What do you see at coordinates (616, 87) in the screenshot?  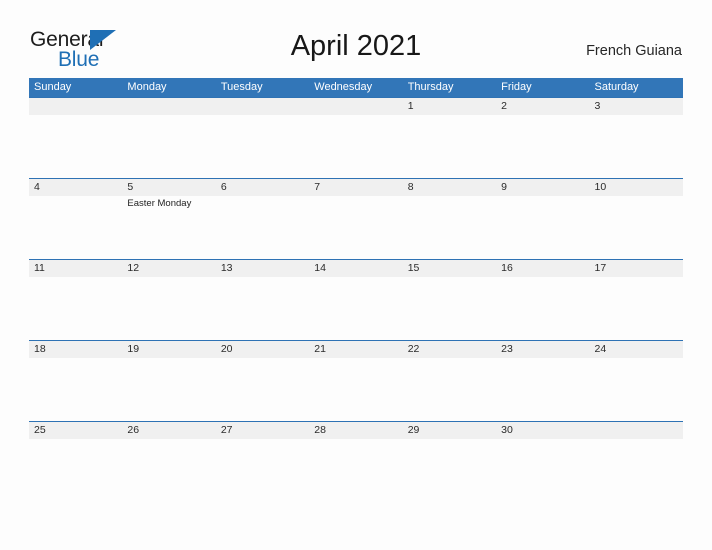 I see `dow-saturday: Saturday` at bounding box center [616, 87].